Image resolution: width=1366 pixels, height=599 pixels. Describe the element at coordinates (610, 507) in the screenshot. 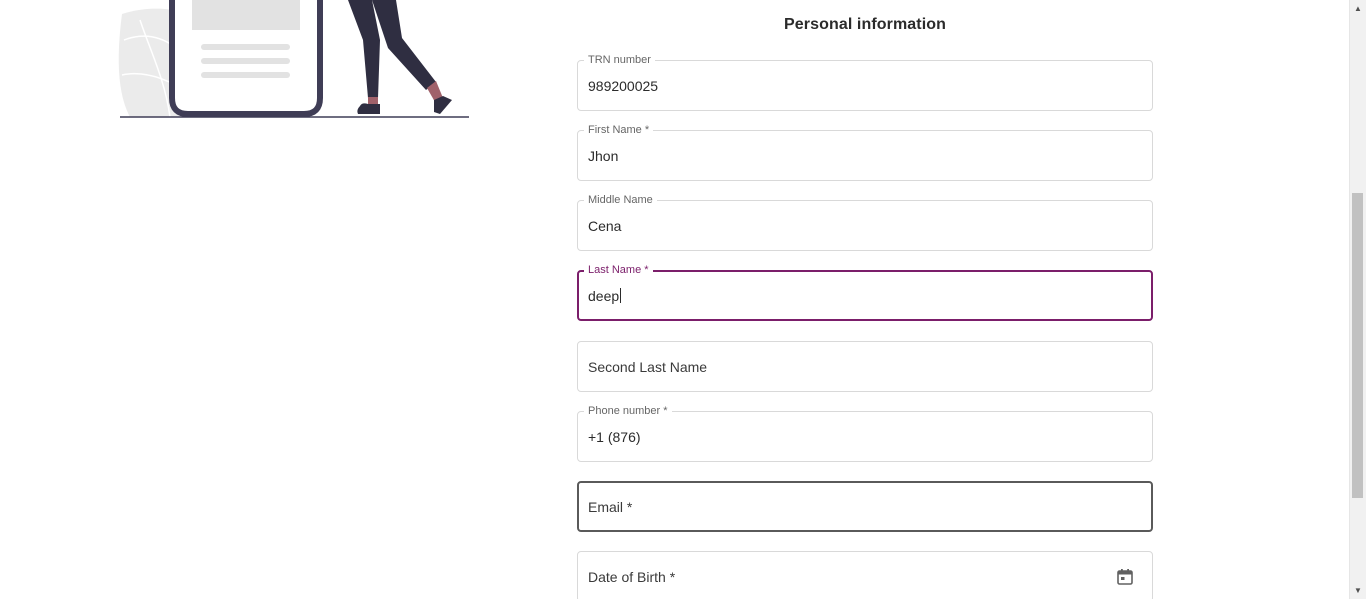

I see `email-placeholder: Email *` at that location.